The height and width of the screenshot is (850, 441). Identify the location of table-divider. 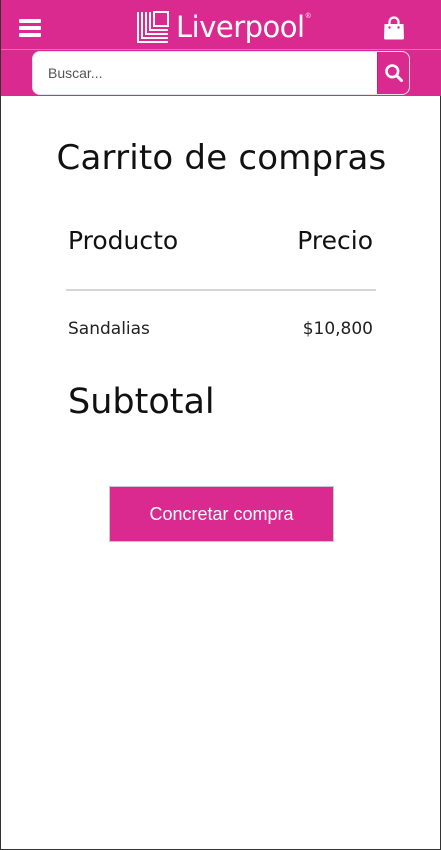
(221, 290).